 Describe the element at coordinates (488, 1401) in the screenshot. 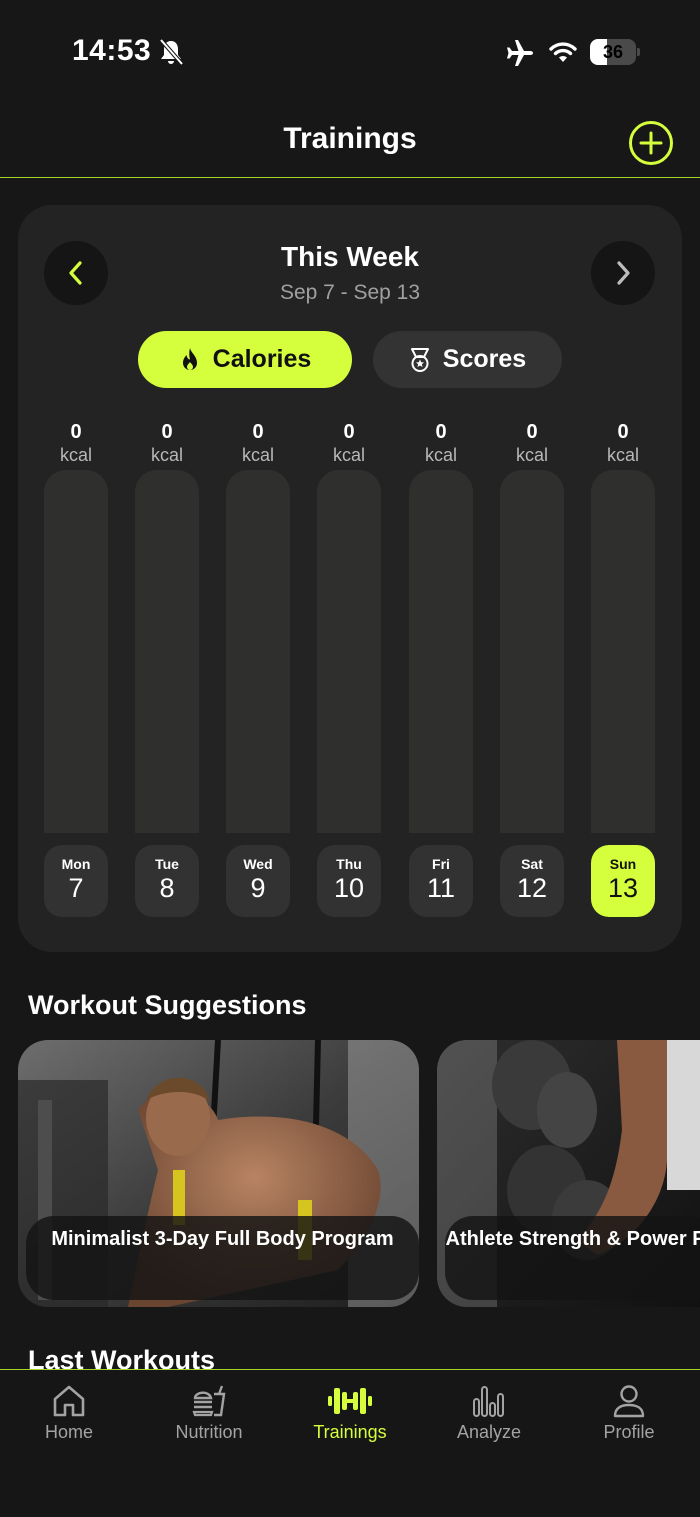

I see `bar-chart-icon` at that location.